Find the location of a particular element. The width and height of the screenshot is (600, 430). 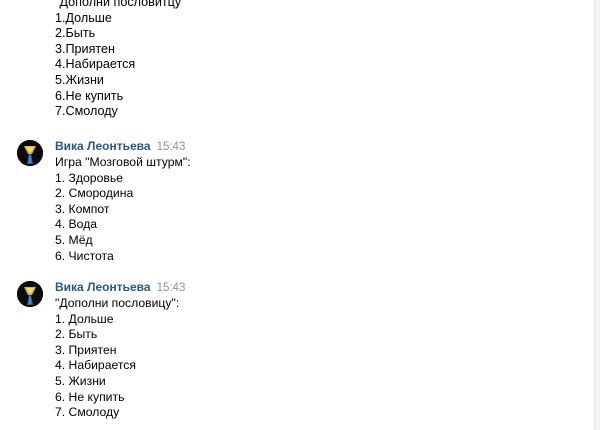

message-line: "Дополни пословицу": is located at coordinates (117, 303).